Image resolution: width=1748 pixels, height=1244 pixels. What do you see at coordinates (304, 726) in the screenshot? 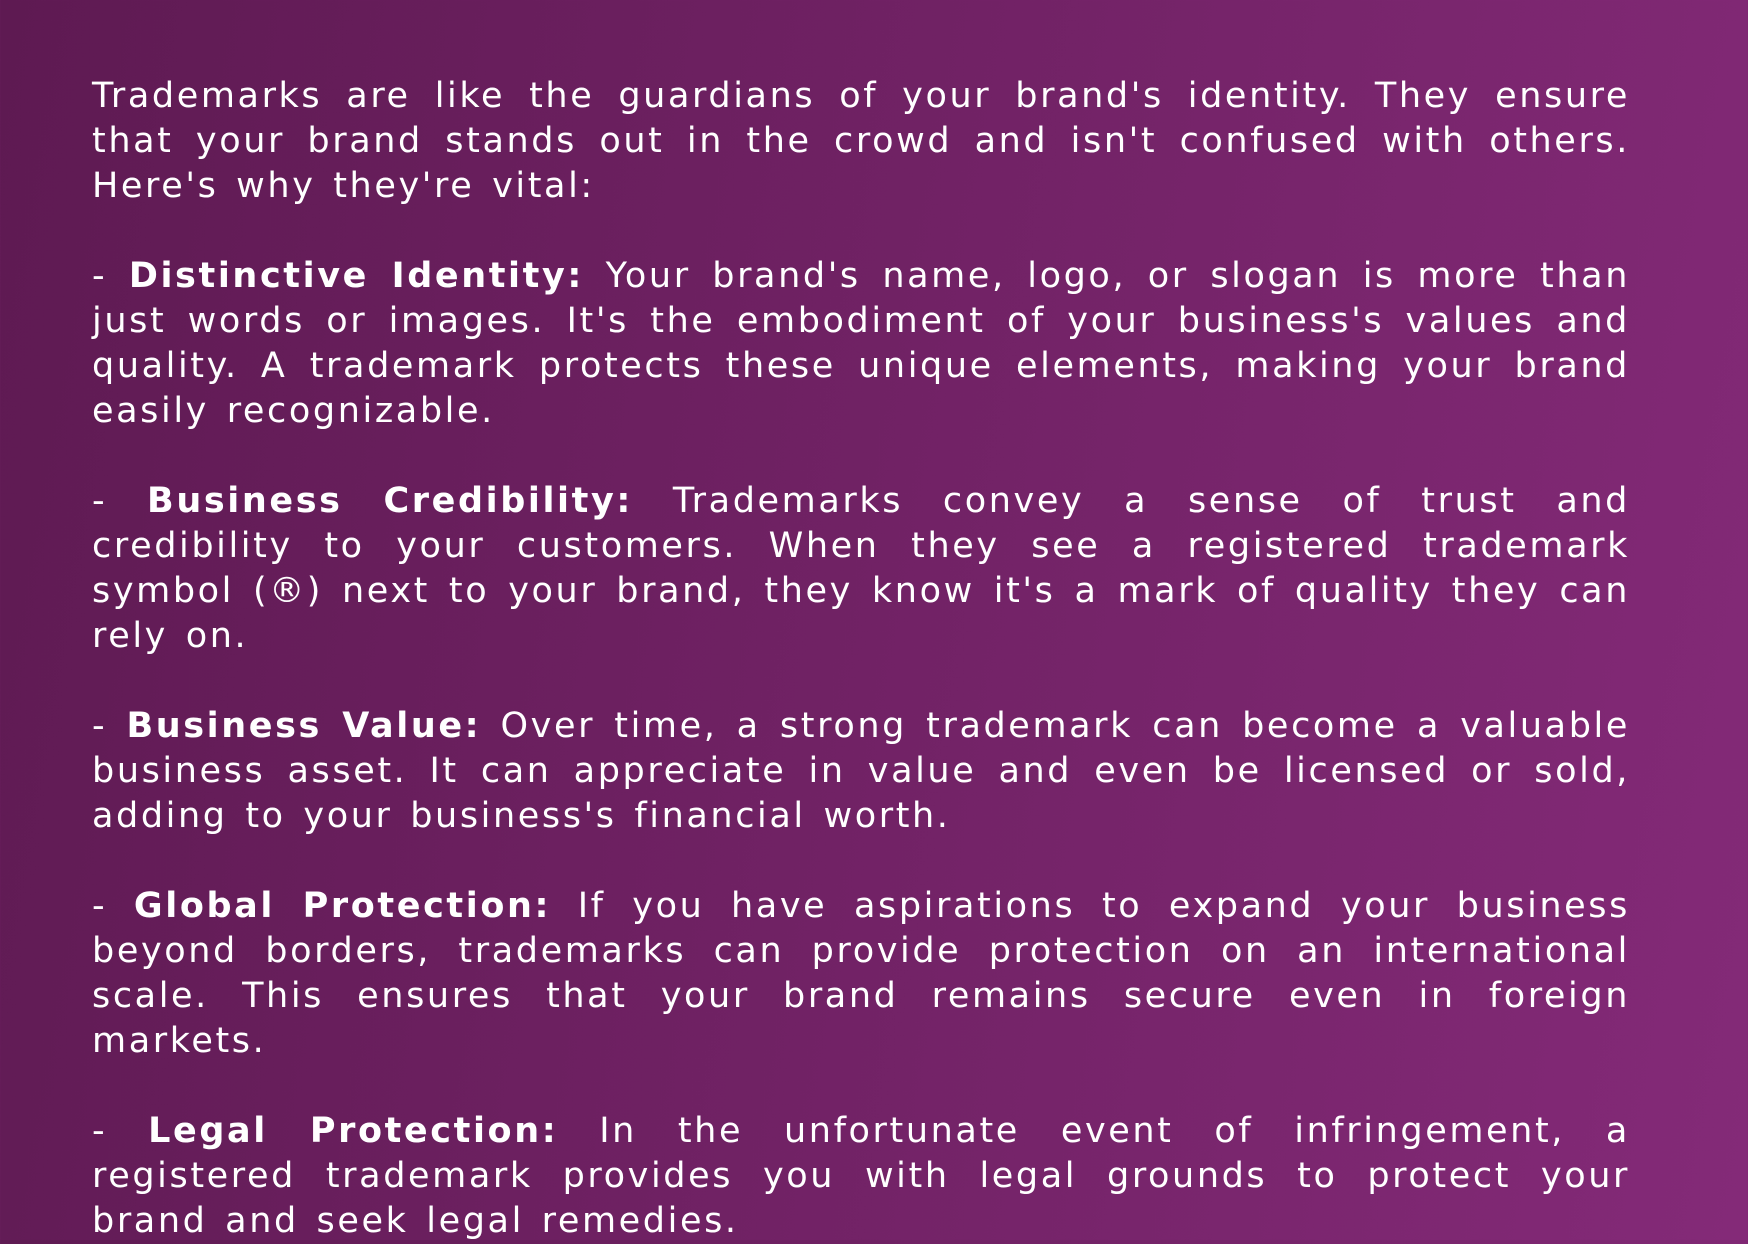
I see `point-term: Business Value:` at bounding box center [304, 726].